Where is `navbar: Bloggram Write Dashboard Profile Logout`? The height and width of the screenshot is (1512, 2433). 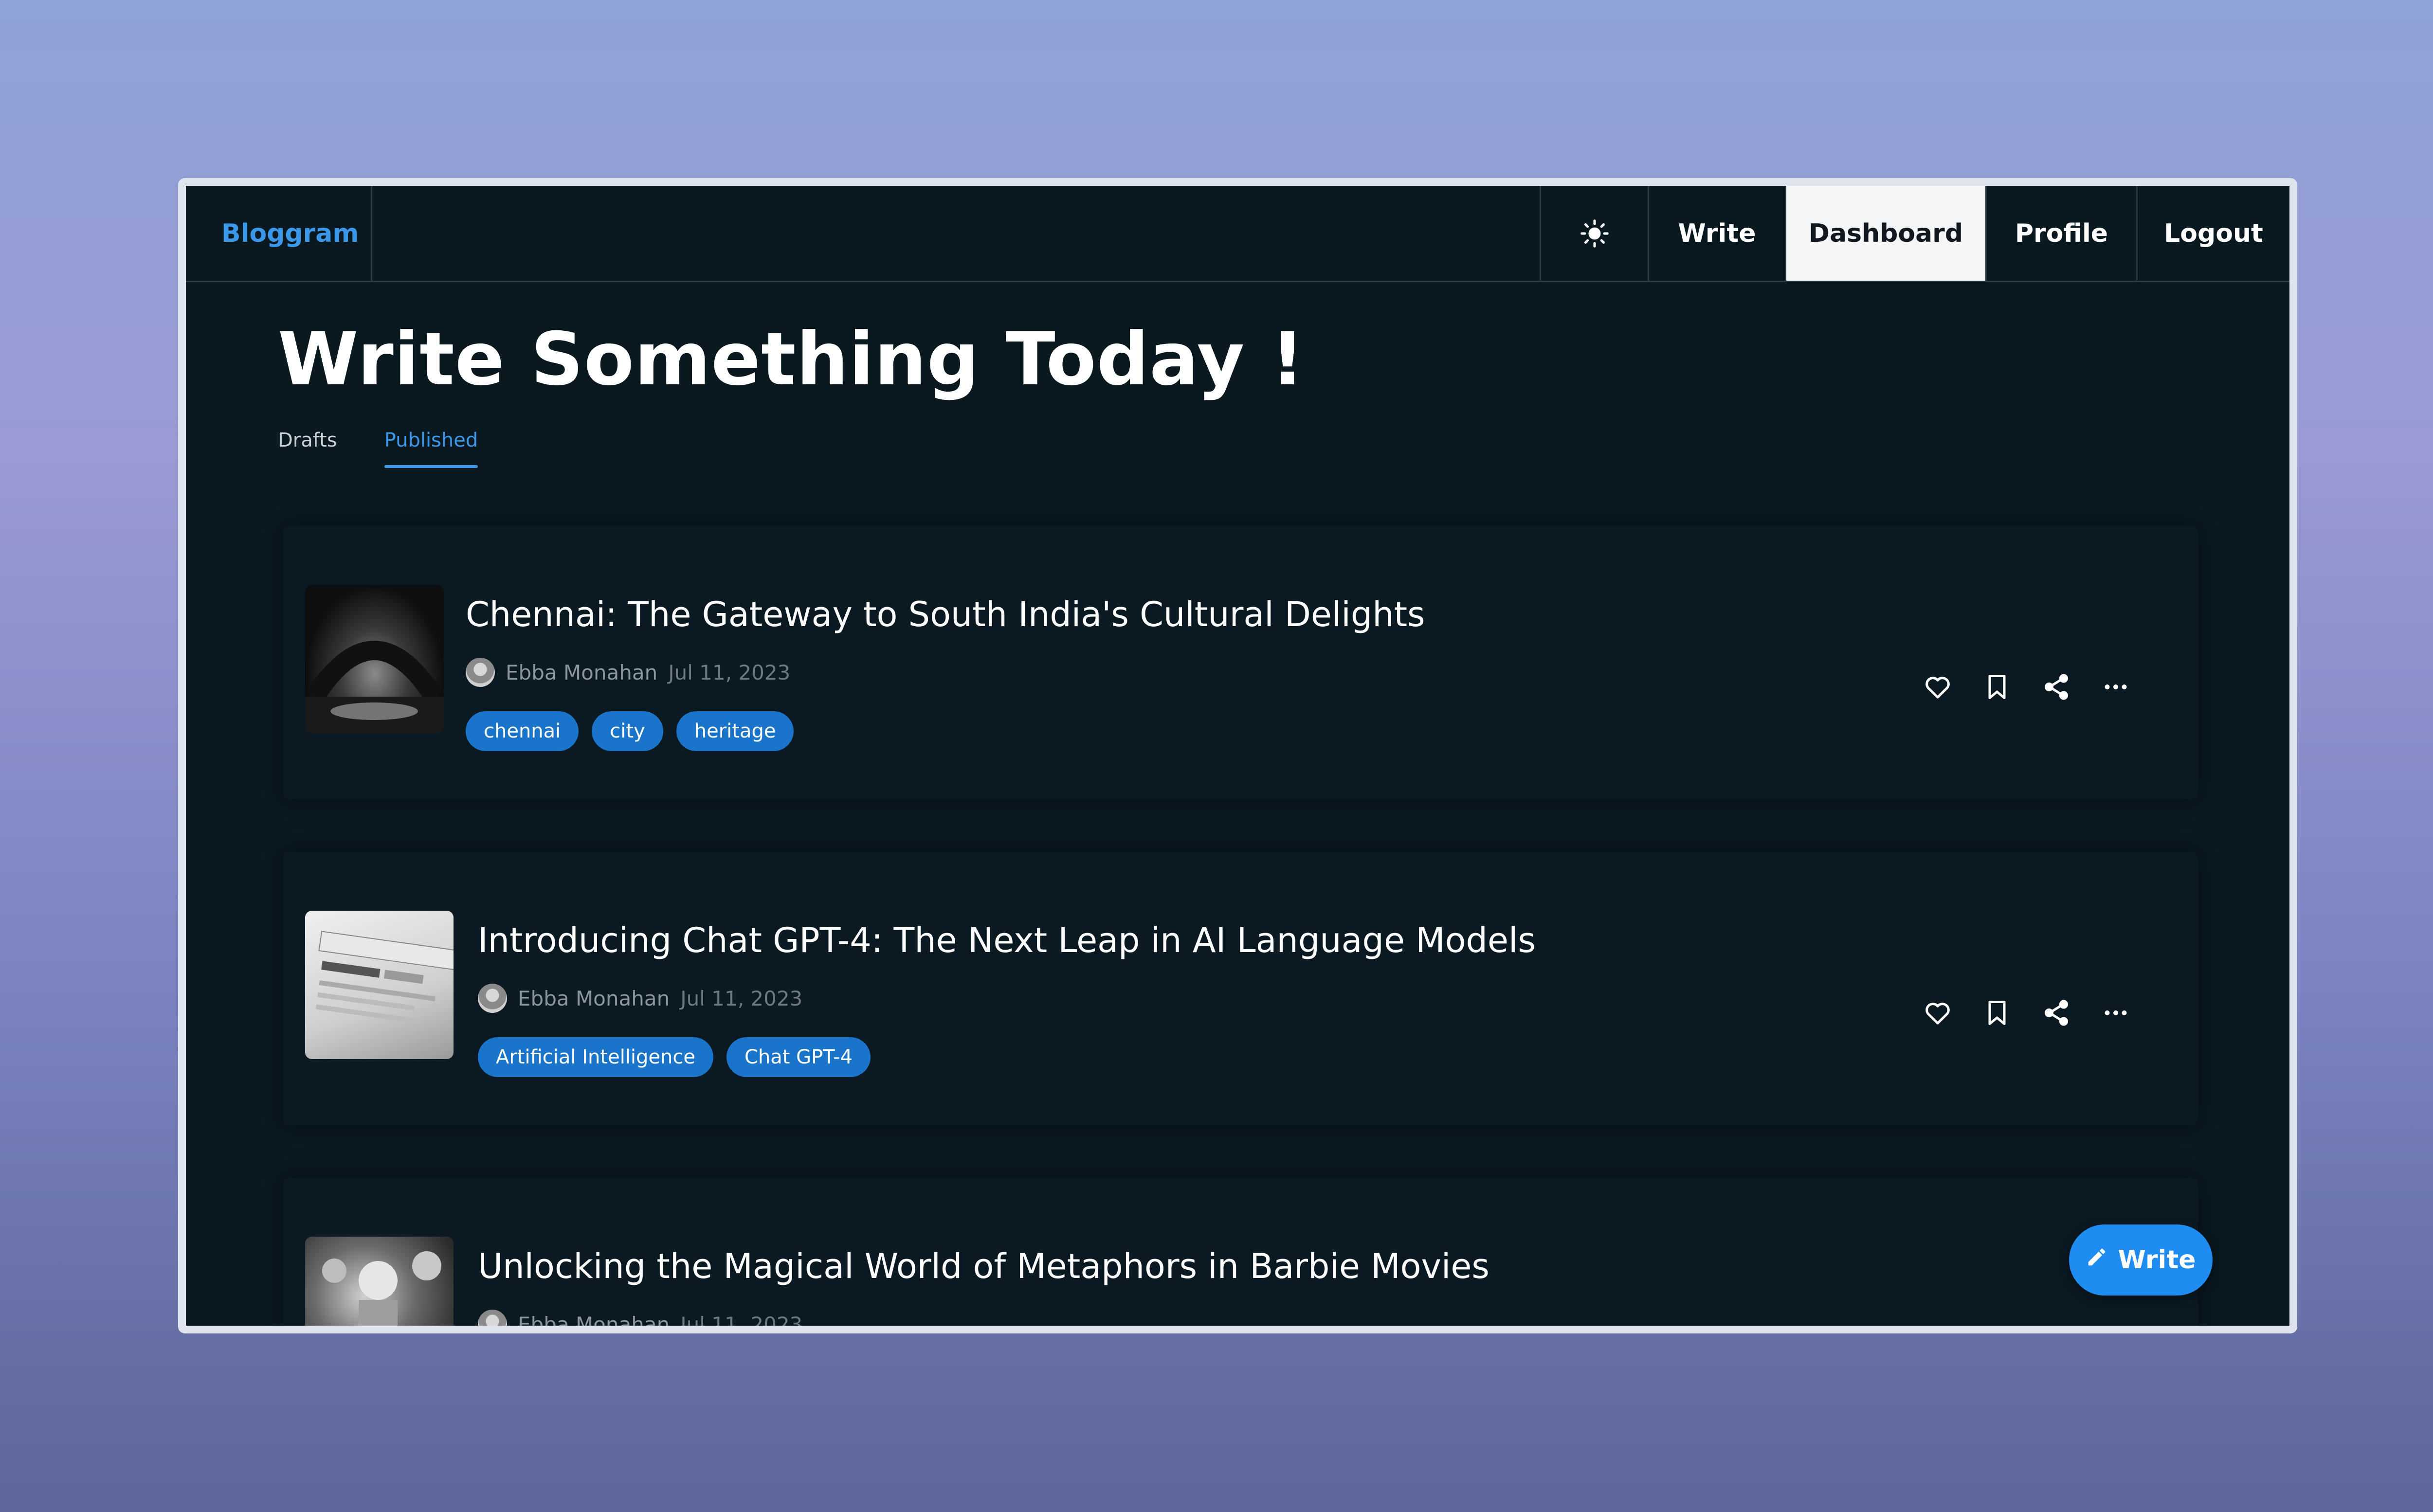
navbar: Bloggram Write Dashboard Profile Logout is located at coordinates (1237, 234).